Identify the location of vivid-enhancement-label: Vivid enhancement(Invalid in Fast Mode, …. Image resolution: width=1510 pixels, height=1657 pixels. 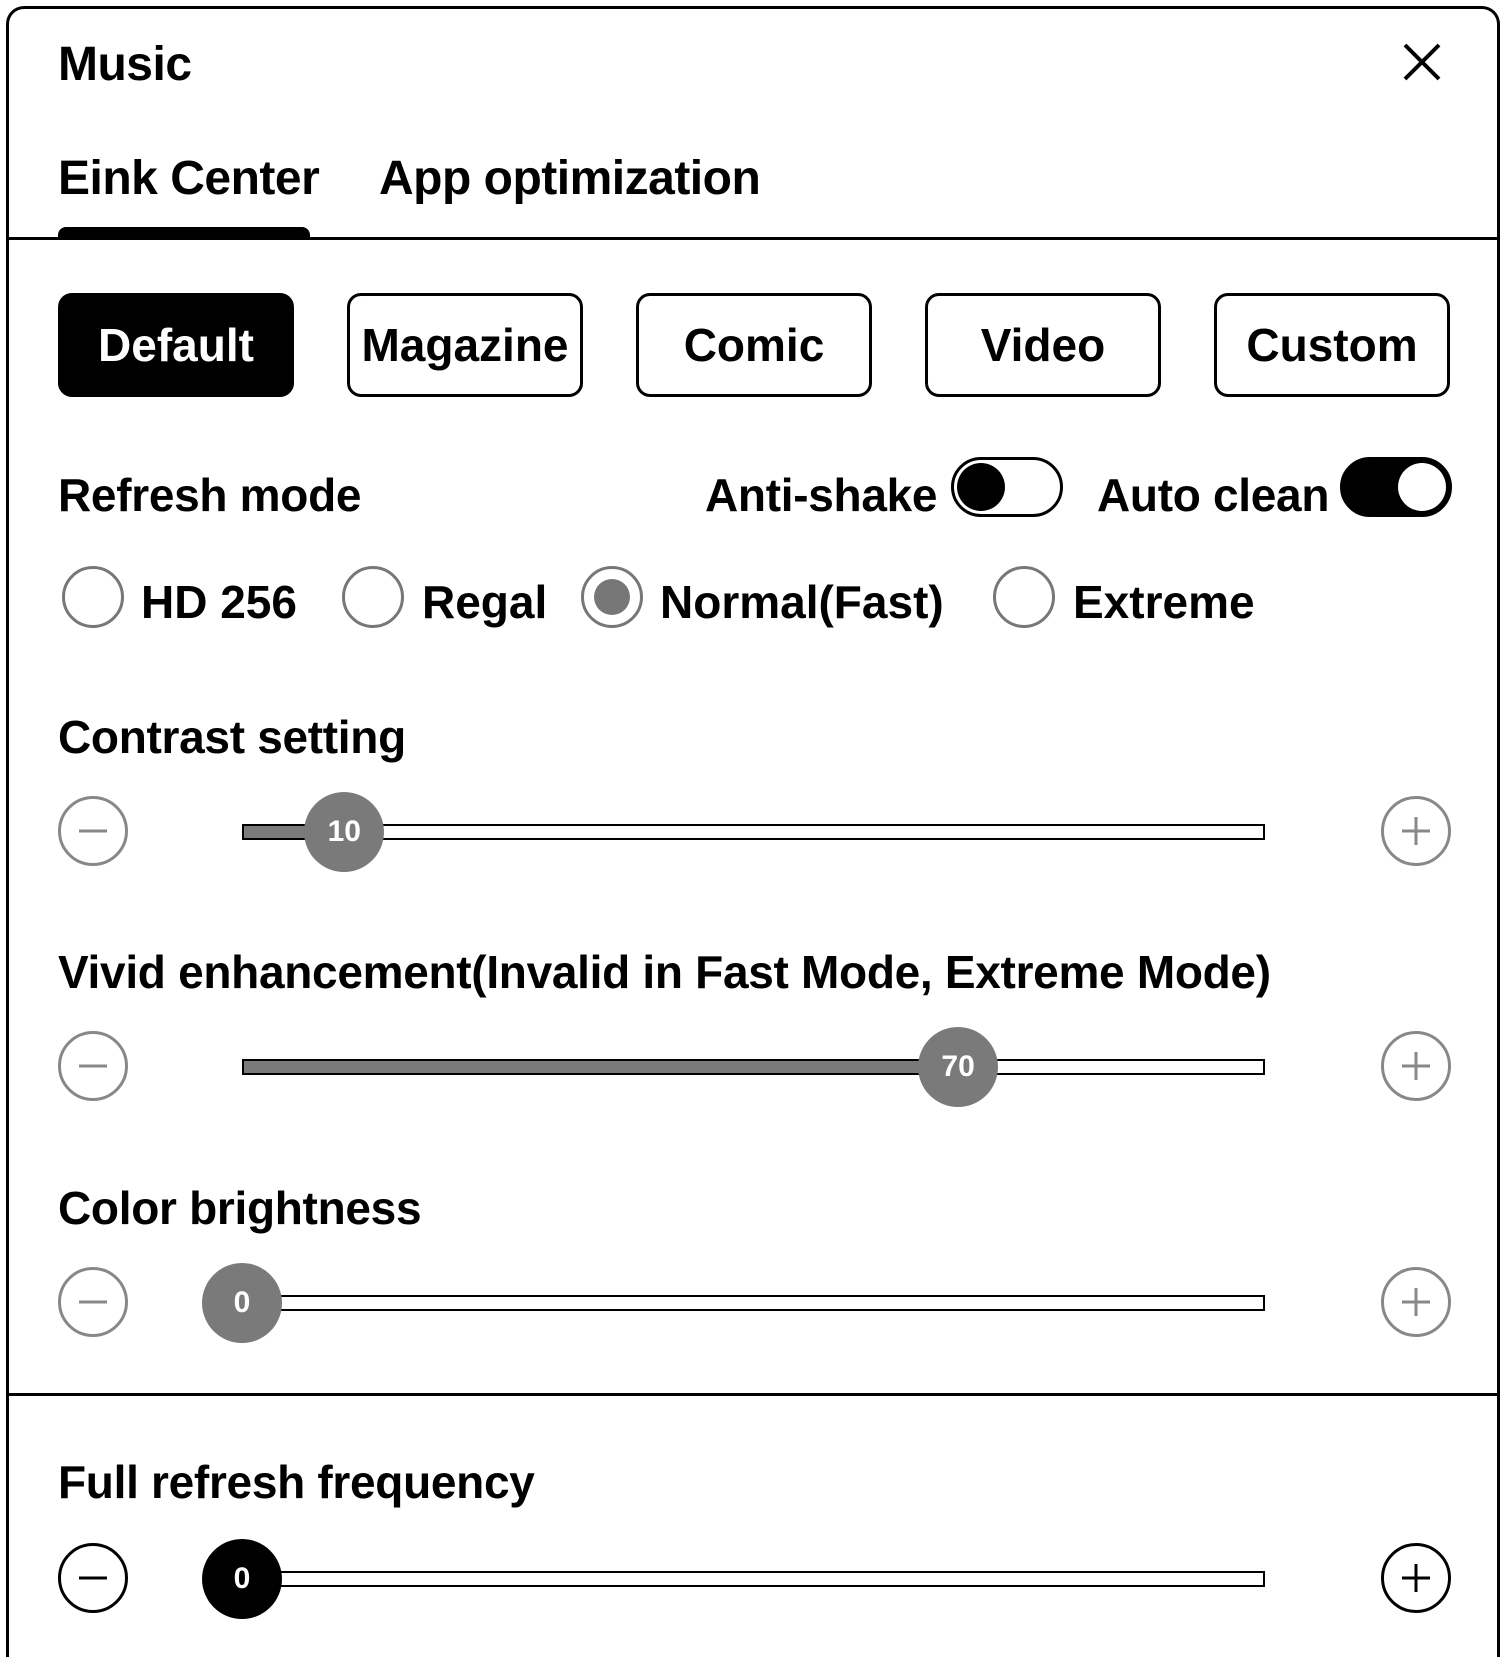
(664, 972).